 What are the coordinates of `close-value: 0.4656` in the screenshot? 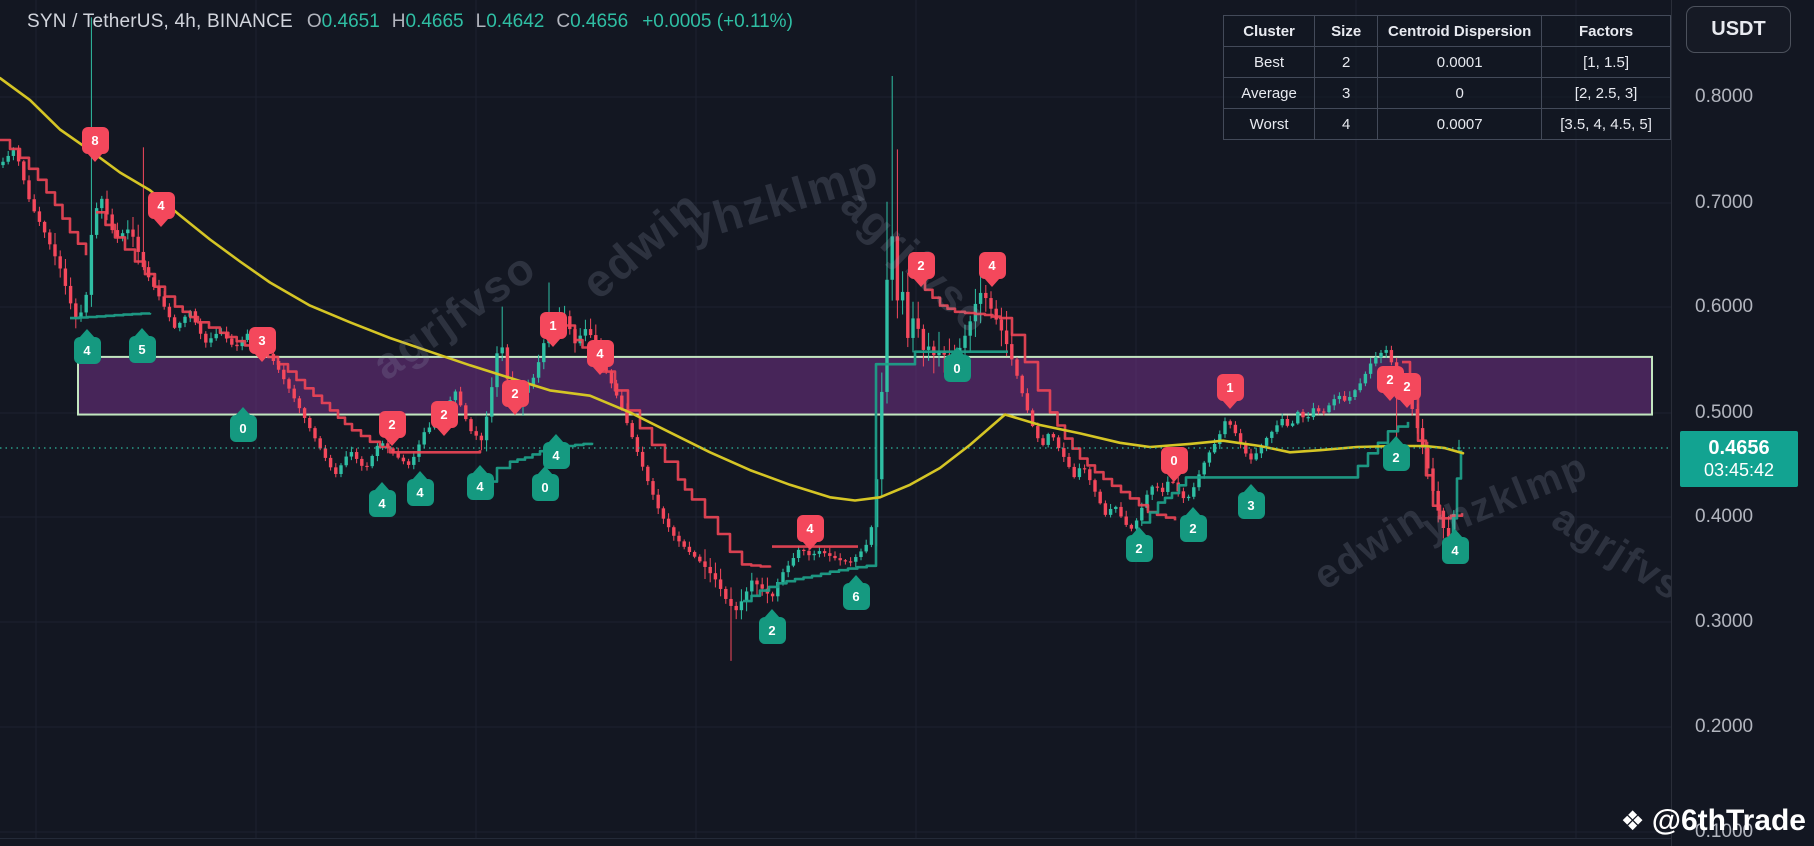 It's located at (599, 21).